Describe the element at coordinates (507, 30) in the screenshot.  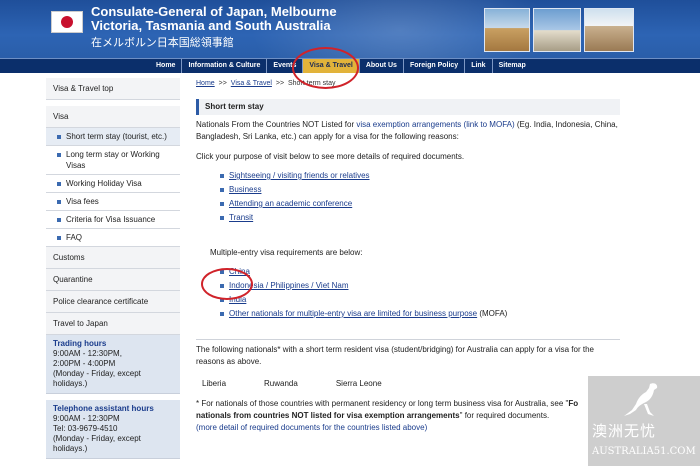
I see `flinders-station-photo` at that location.